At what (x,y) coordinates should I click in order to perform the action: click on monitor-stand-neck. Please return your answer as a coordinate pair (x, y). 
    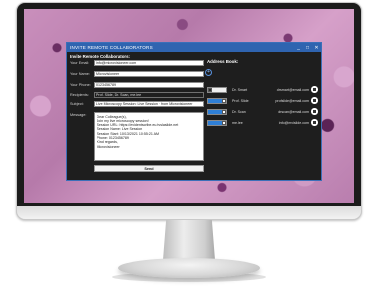
    Looking at the image, I should click on (189, 240).